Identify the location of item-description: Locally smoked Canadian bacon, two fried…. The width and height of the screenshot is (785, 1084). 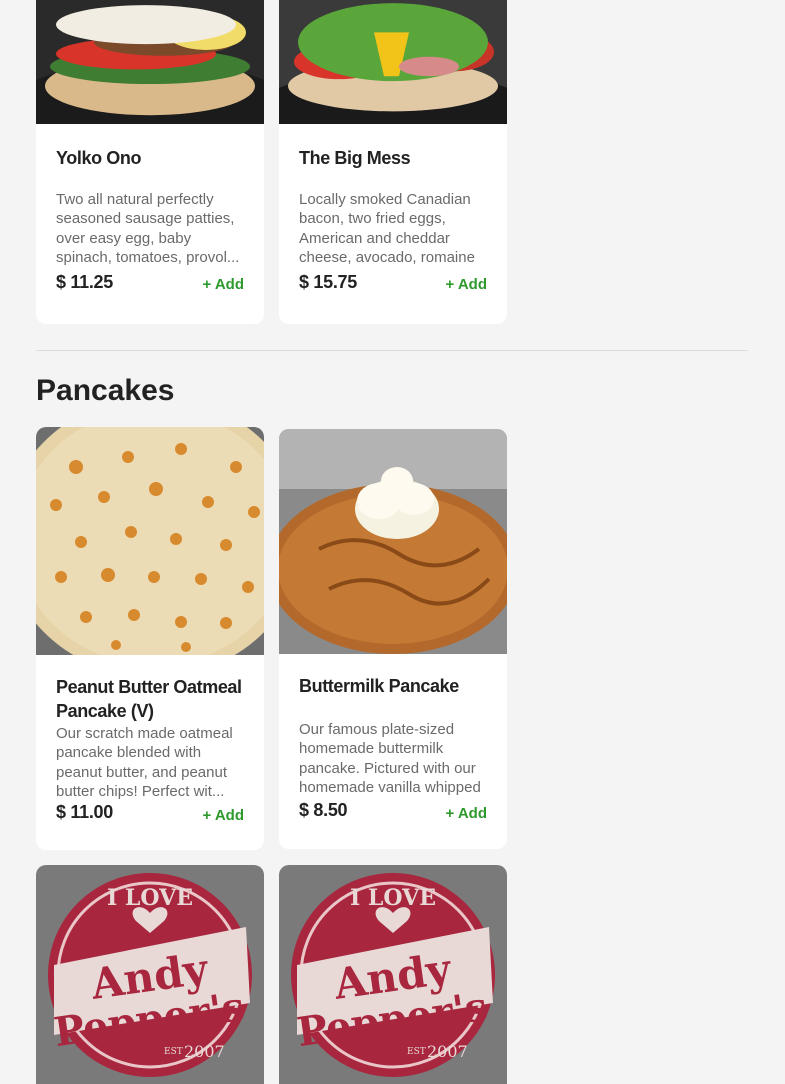
(387, 229).